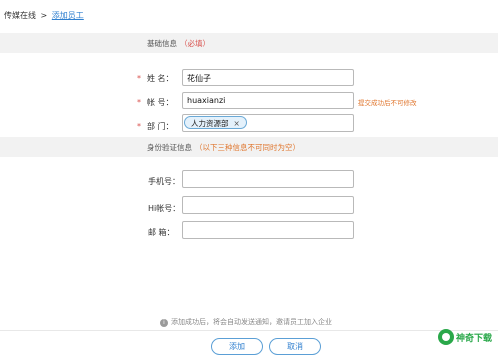 Image resolution: width=498 pixels, height=361 pixels. Describe the element at coordinates (195, 43) in the screenshot. I see `section-basic-note: （必填）` at that location.